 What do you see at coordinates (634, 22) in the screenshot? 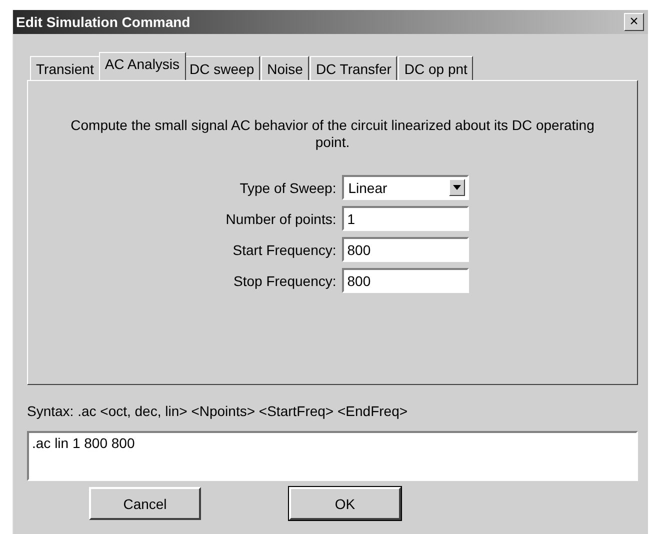
I see `close-button: ×` at bounding box center [634, 22].